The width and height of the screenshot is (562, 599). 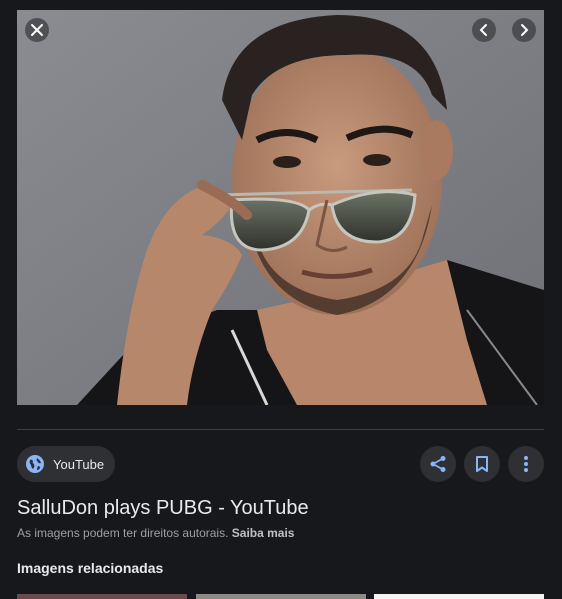 I want to click on divider, so click(x=280, y=429).